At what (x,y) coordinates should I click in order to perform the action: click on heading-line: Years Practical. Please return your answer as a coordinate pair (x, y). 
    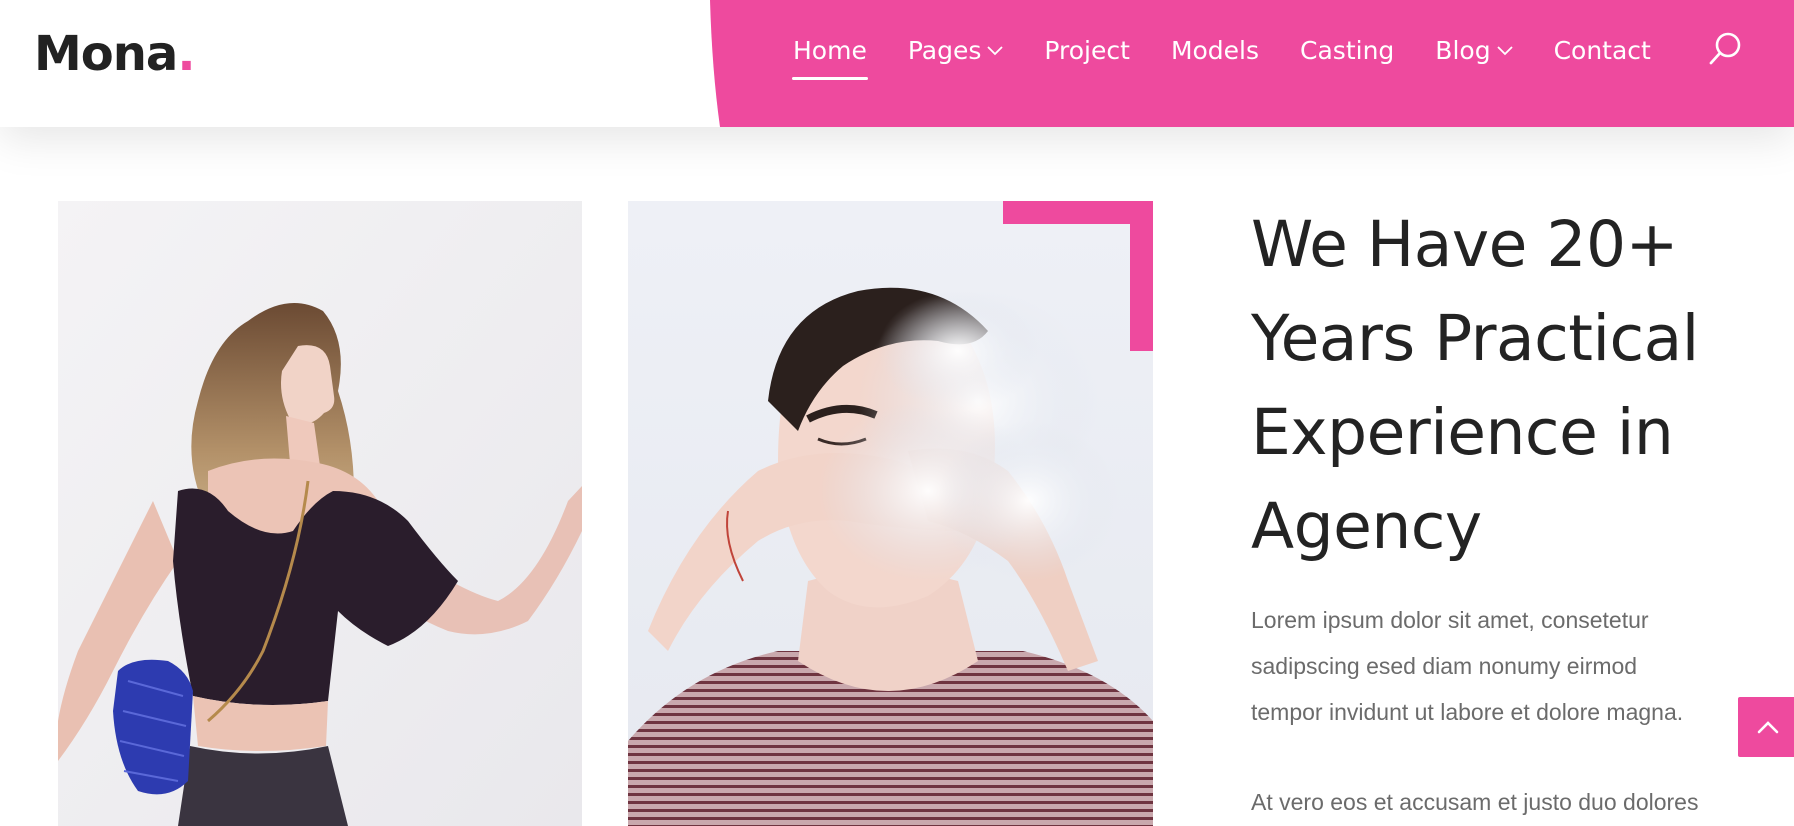
    Looking at the image, I should click on (1475, 338).